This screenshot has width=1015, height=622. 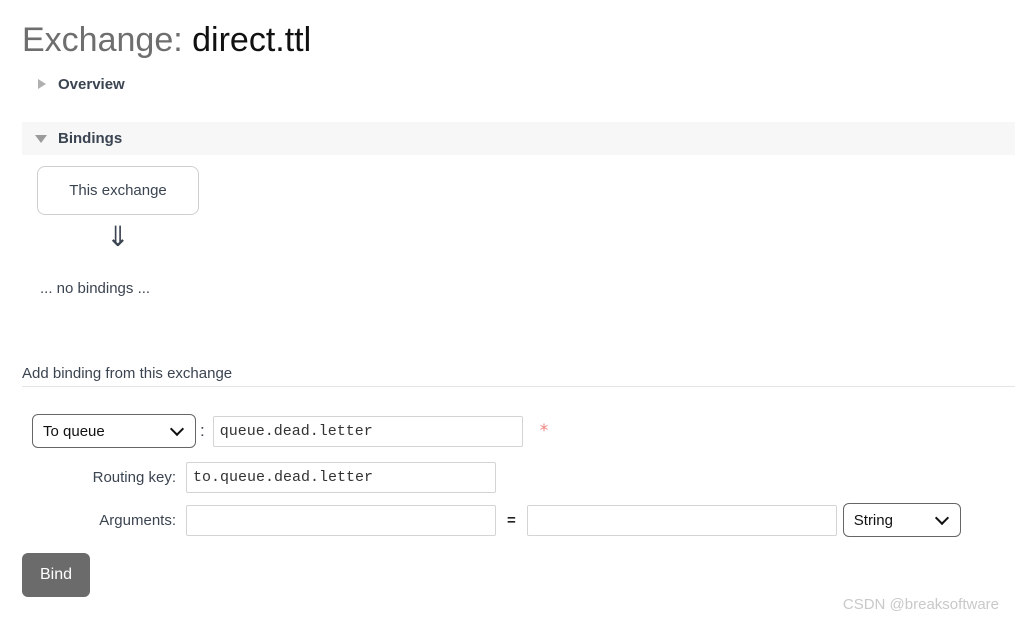 What do you see at coordinates (367, 431) in the screenshot?
I see `destination-name-input` at bounding box center [367, 431].